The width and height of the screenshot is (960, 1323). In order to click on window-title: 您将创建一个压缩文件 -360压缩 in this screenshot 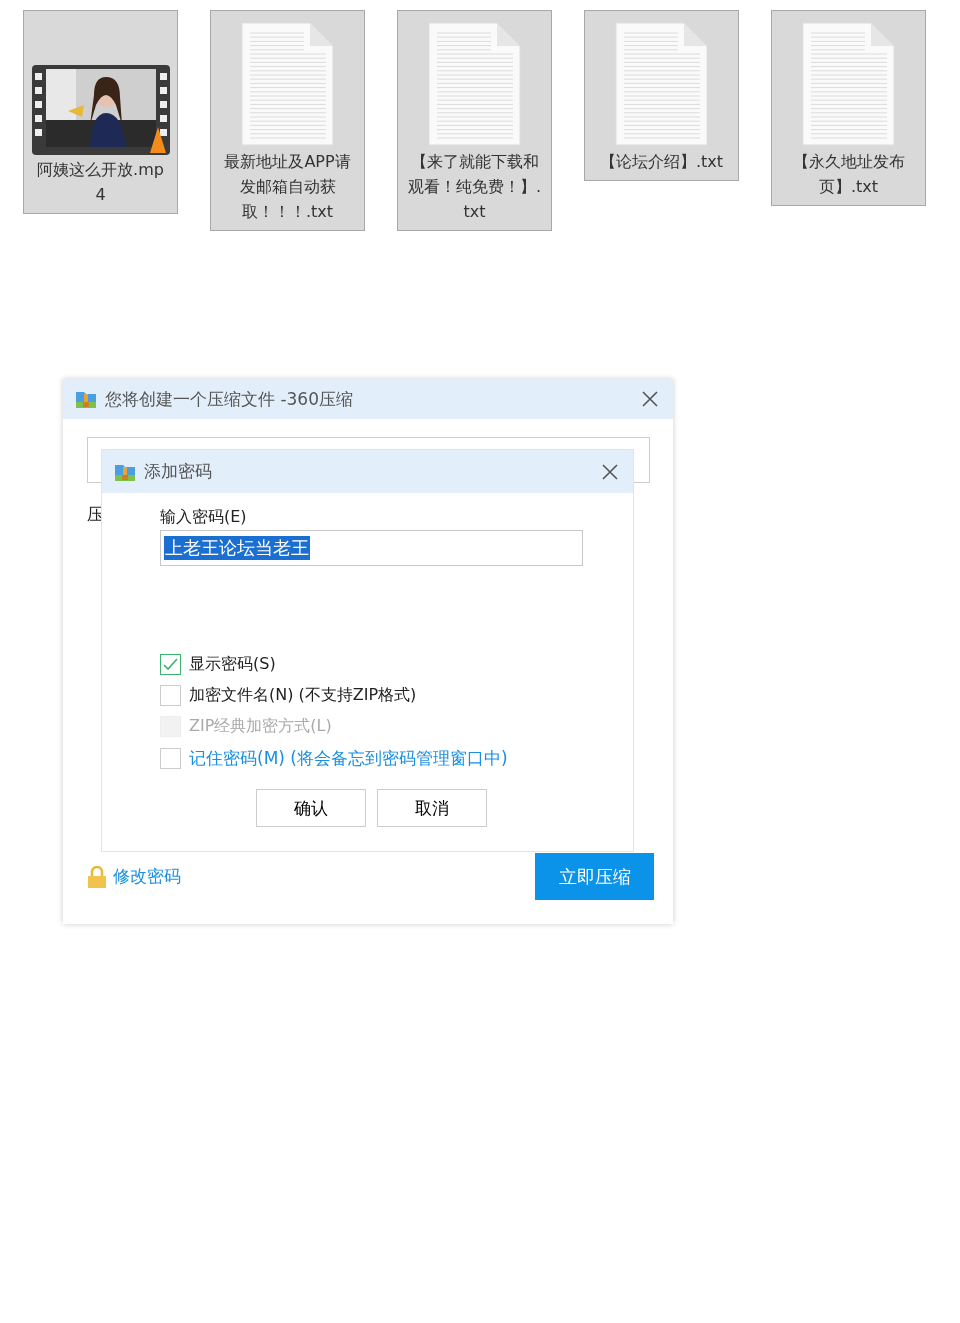, I will do `click(229, 399)`.